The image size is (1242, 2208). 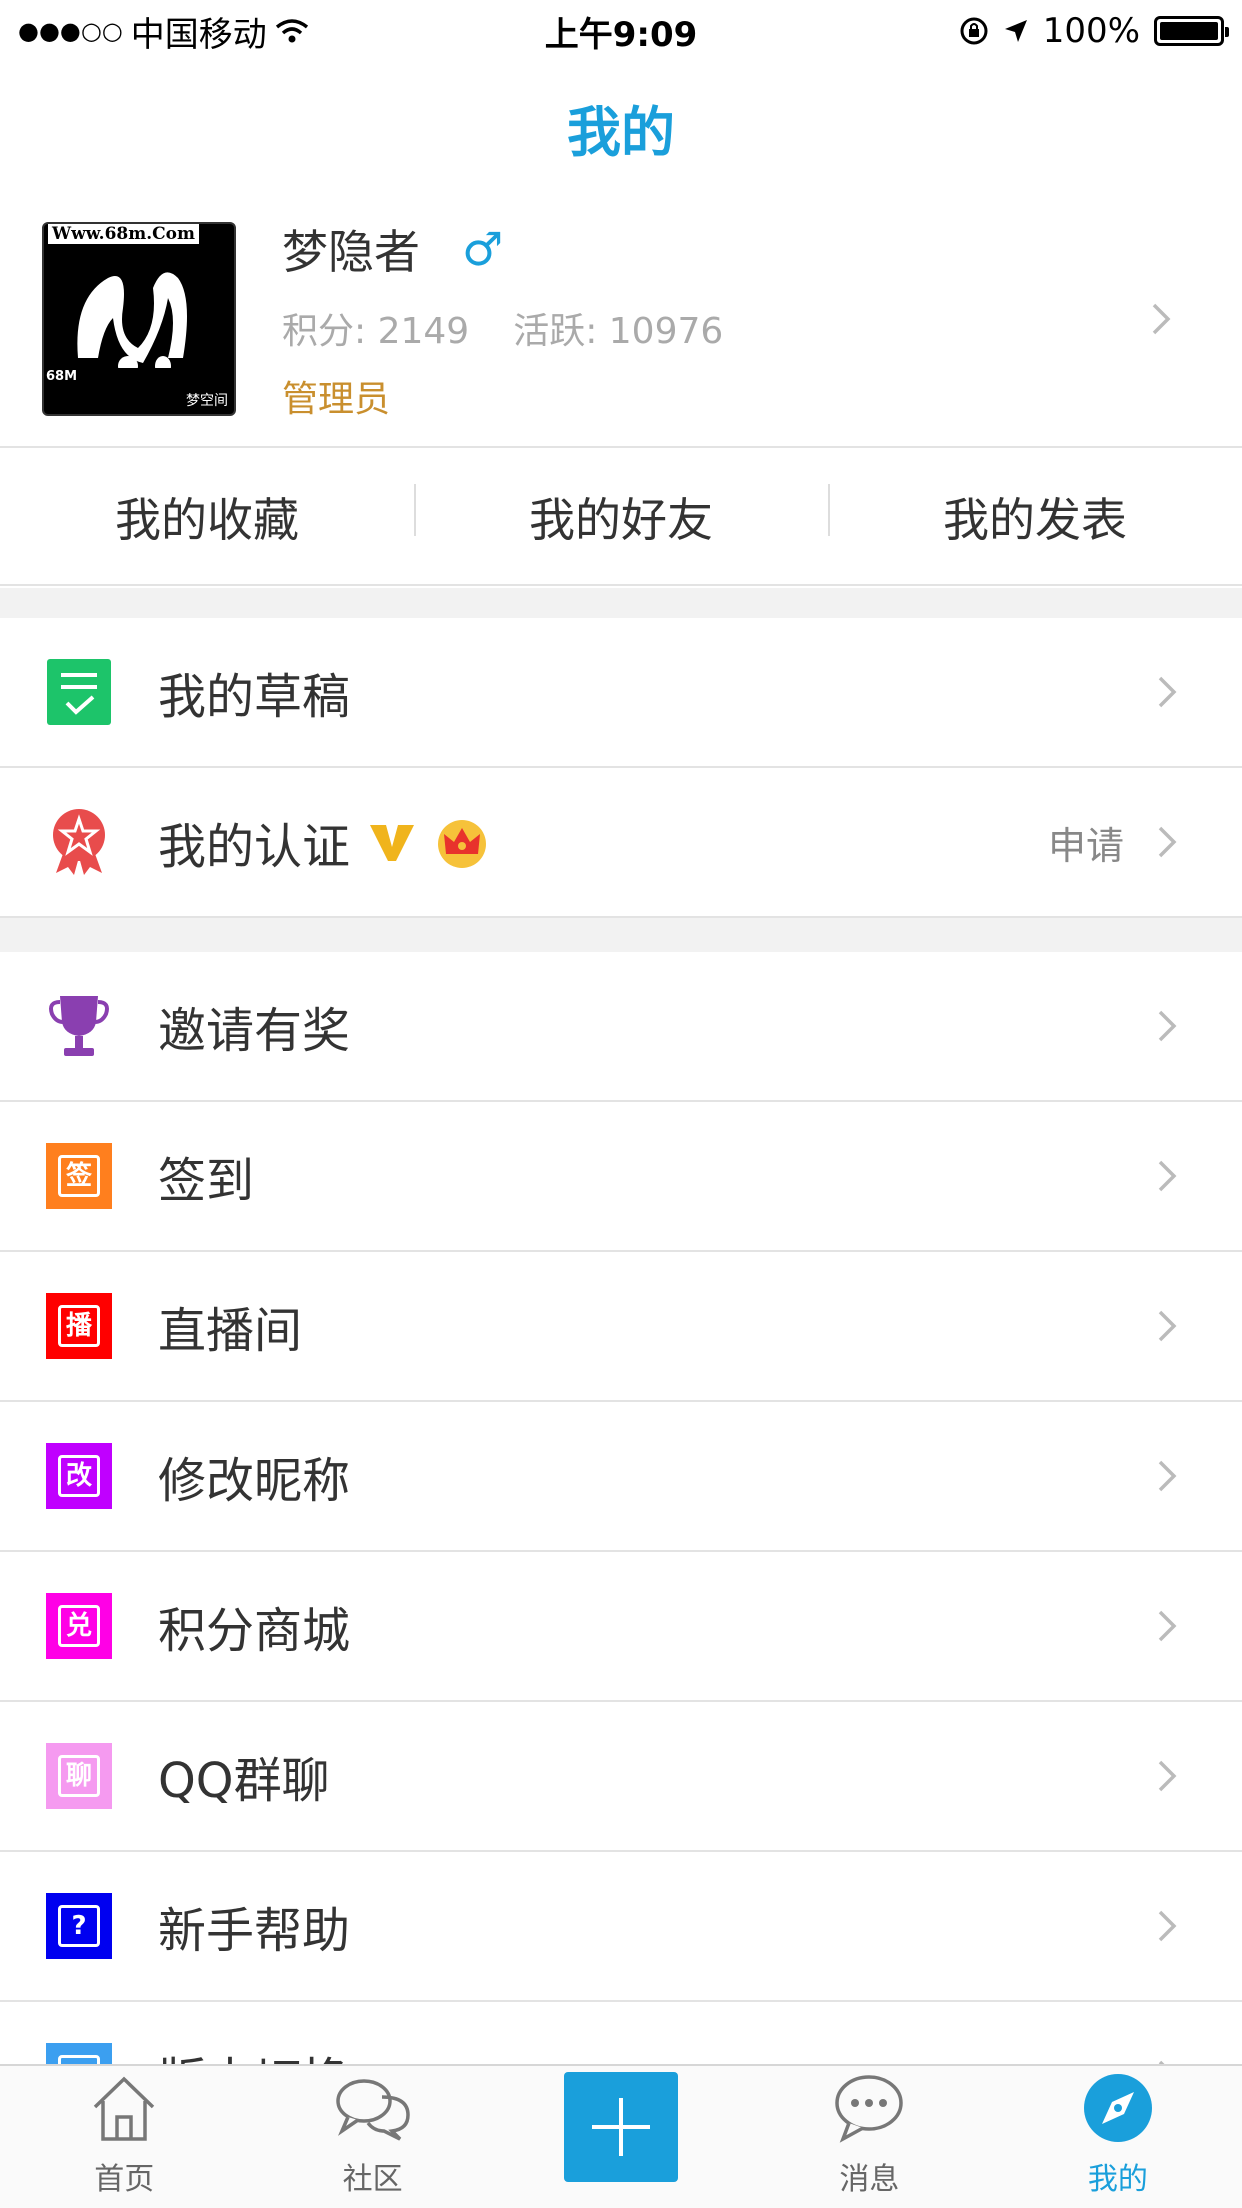 I want to click on list-item-label: 积分商城, so click(x=254, y=1631).